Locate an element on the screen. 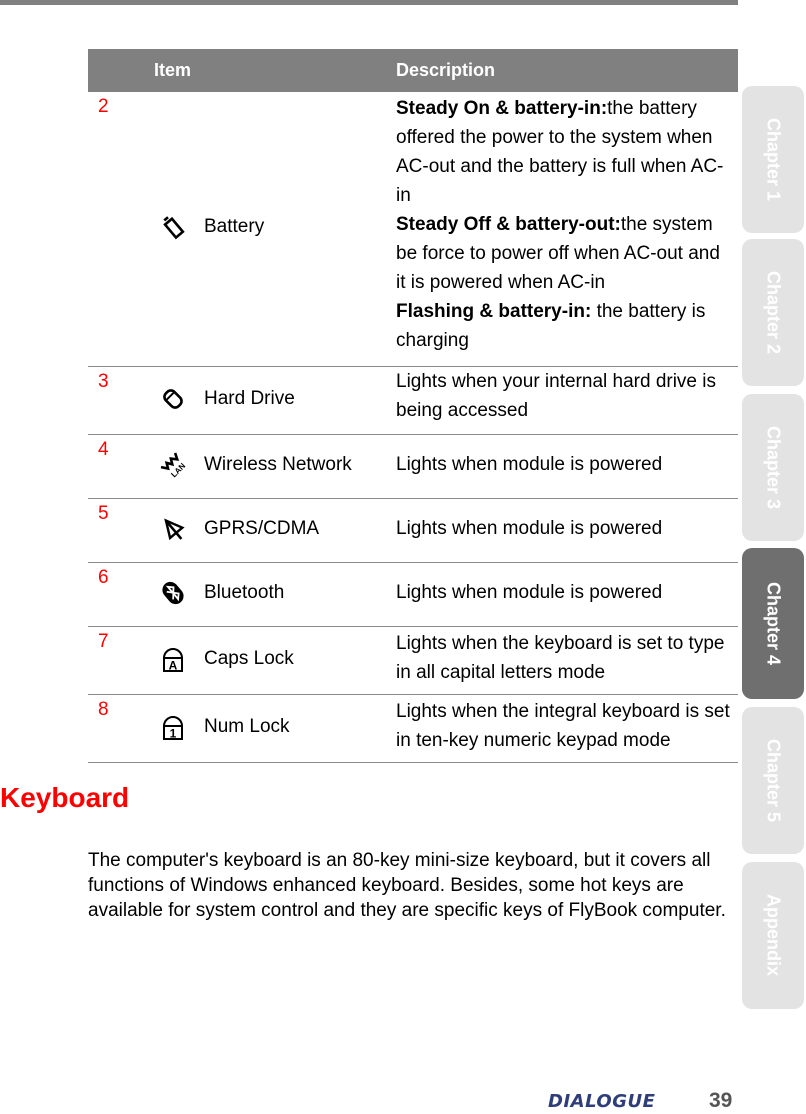 This screenshot has width=806, height=1114. battery-icon is located at coordinates (173, 227).